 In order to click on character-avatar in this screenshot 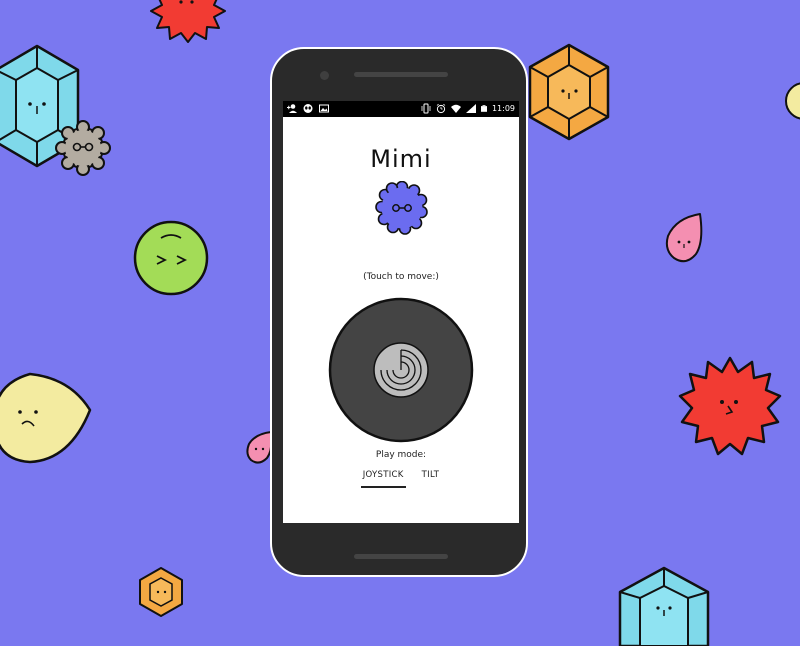, I will do `click(402, 208)`.